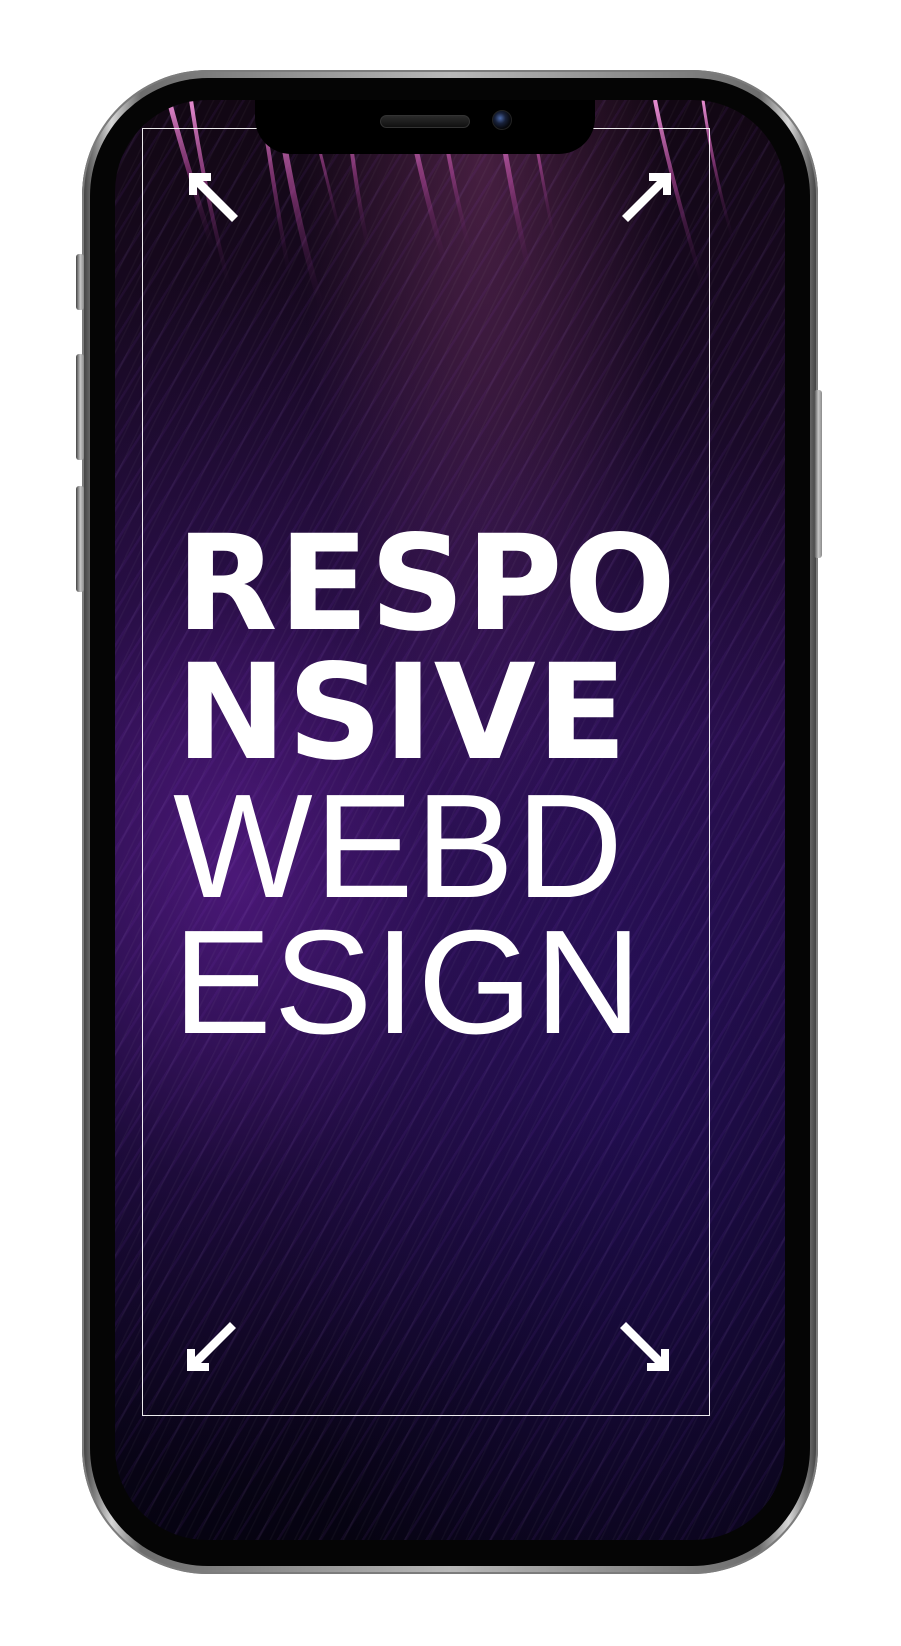 Image resolution: width=901 pixels, height=1646 pixels. What do you see at coordinates (644, 1346) in the screenshot?
I see `arrow-down-right-icon` at bounding box center [644, 1346].